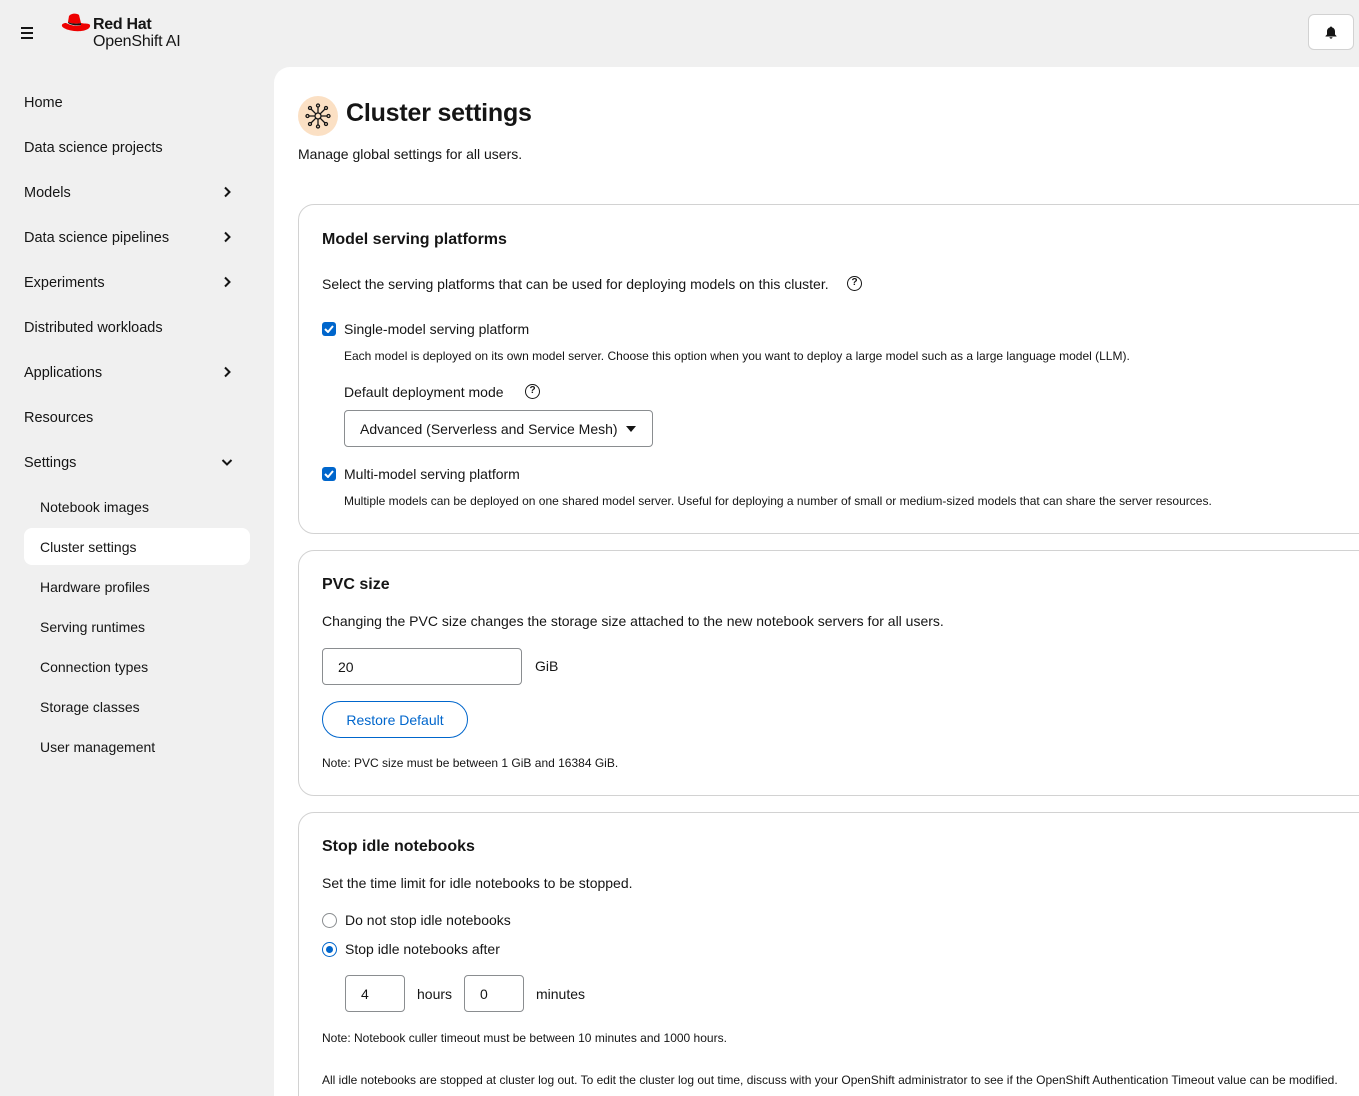 Image resolution: width=1359 pixels, height=1096 pixels. I want to click on nav-item-label: Data science projects, so click(93, 147).